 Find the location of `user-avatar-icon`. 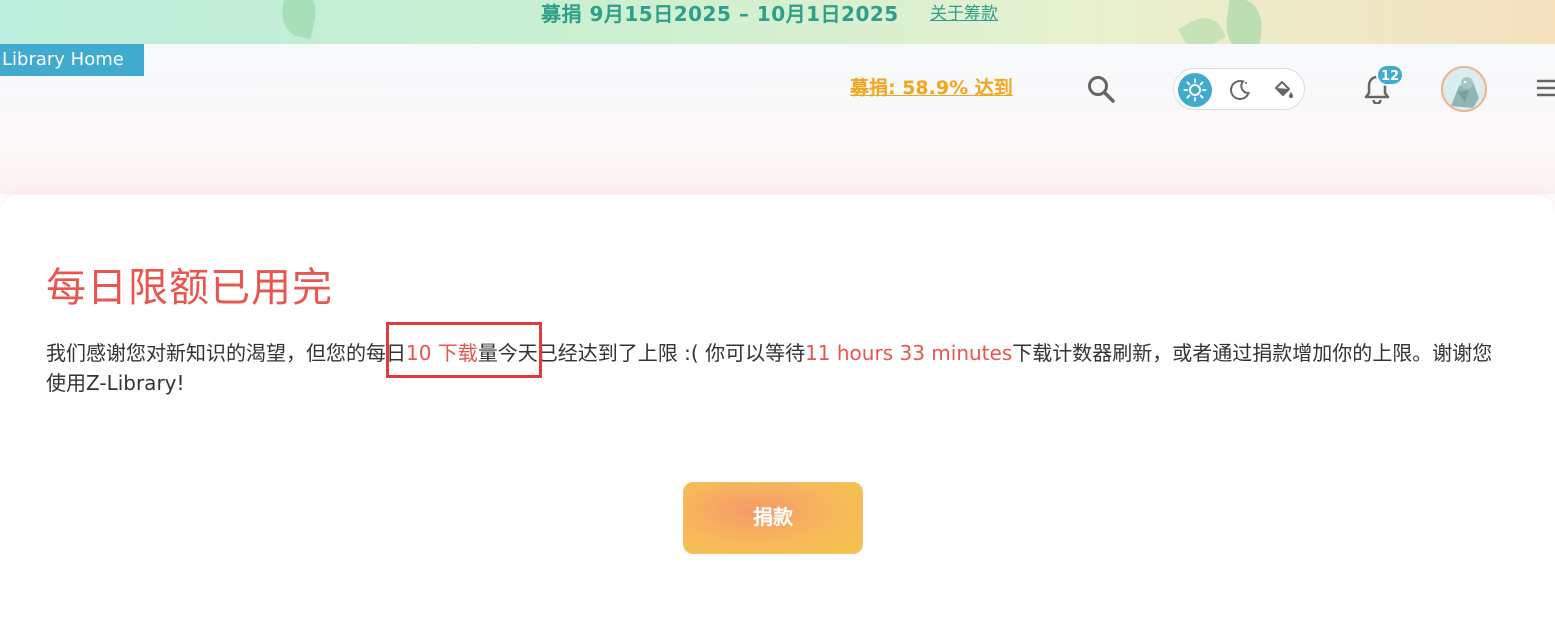

user-avatar-icon is located at coordinates (1464, 89).